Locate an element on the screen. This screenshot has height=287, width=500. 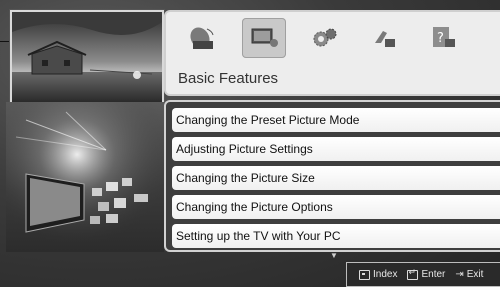
help-question-icon: ? is located at coordinates (444, 37).